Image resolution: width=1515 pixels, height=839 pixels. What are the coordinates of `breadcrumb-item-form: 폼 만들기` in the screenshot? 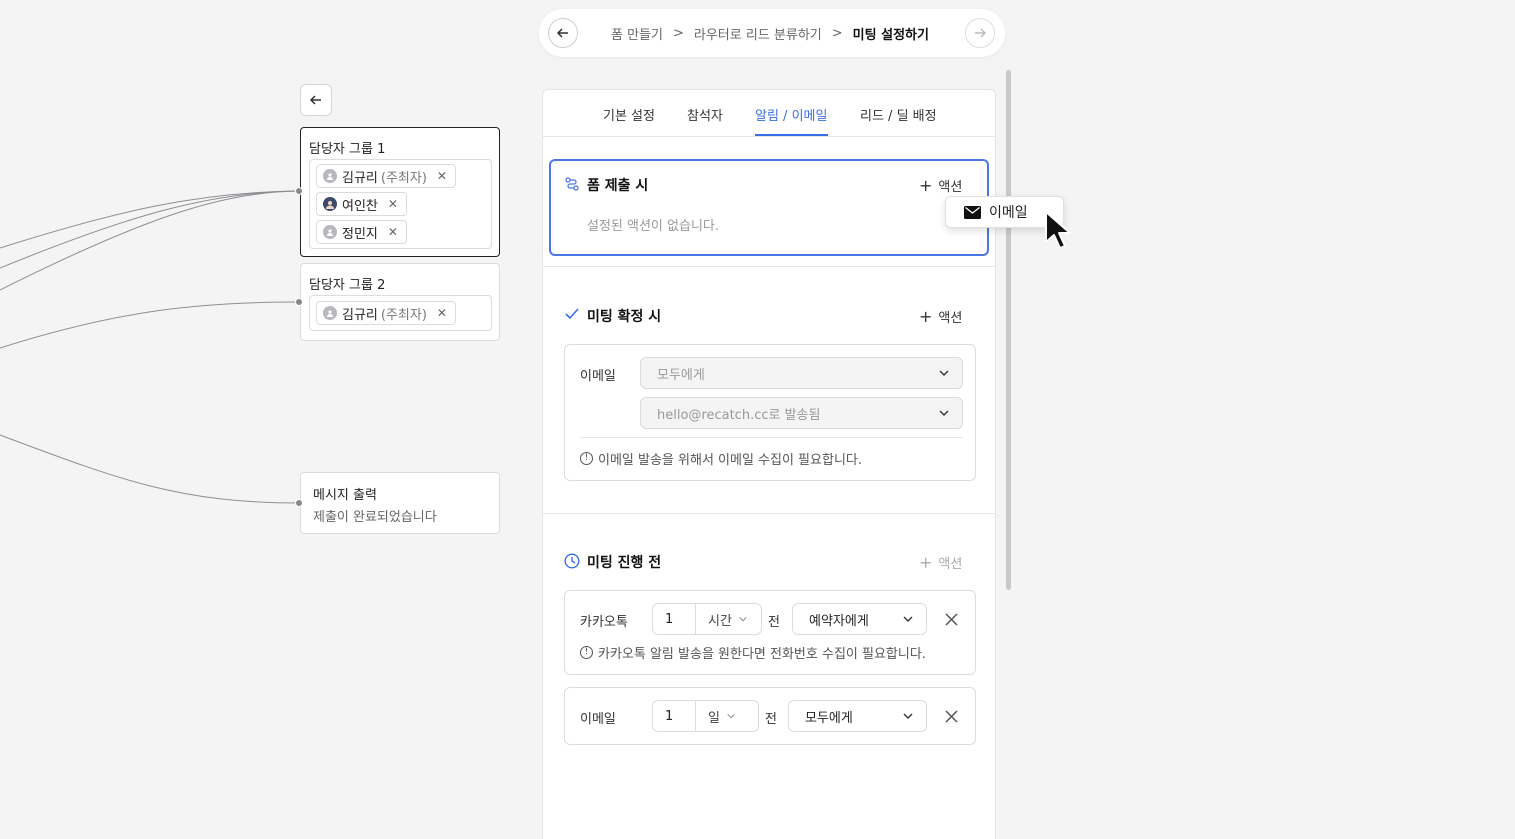 It's located at (637, 33).